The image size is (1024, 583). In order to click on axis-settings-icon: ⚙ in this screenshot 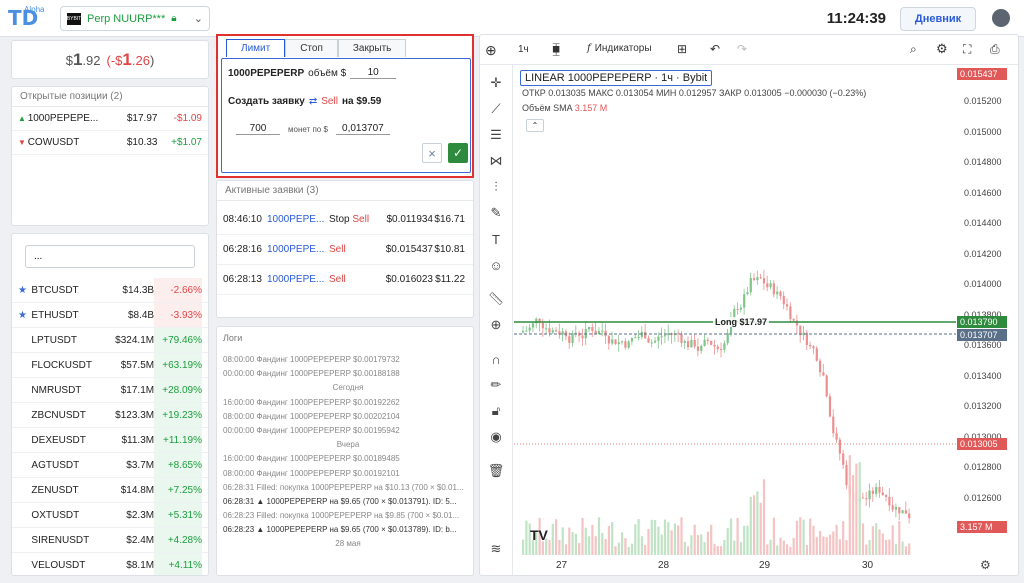, I will do `click(985, 565)`.